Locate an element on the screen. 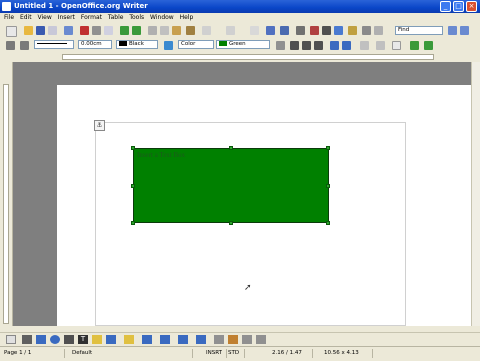 Image resolution: width=480 pixels, height=361 pixels. print-icon is located at coordinates (96, 30).